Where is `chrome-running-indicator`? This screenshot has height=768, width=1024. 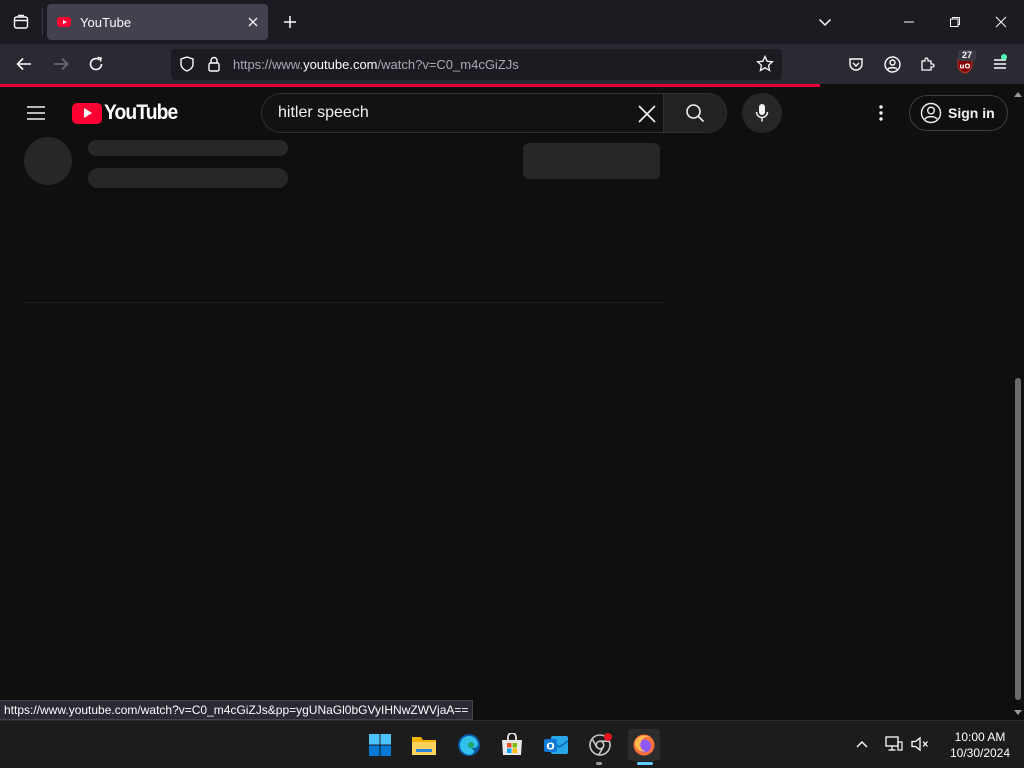
chrome-running-indicator is located at coordinates (599, 763).